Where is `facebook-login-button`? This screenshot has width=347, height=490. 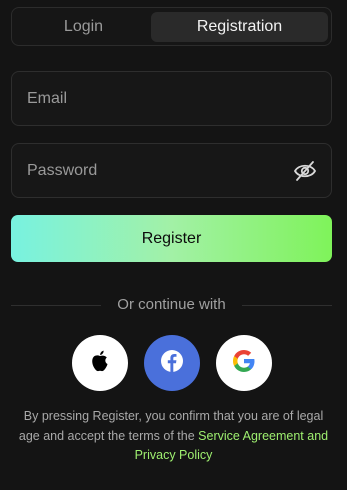 facebook-login-button is located at coordinates (172, 363).